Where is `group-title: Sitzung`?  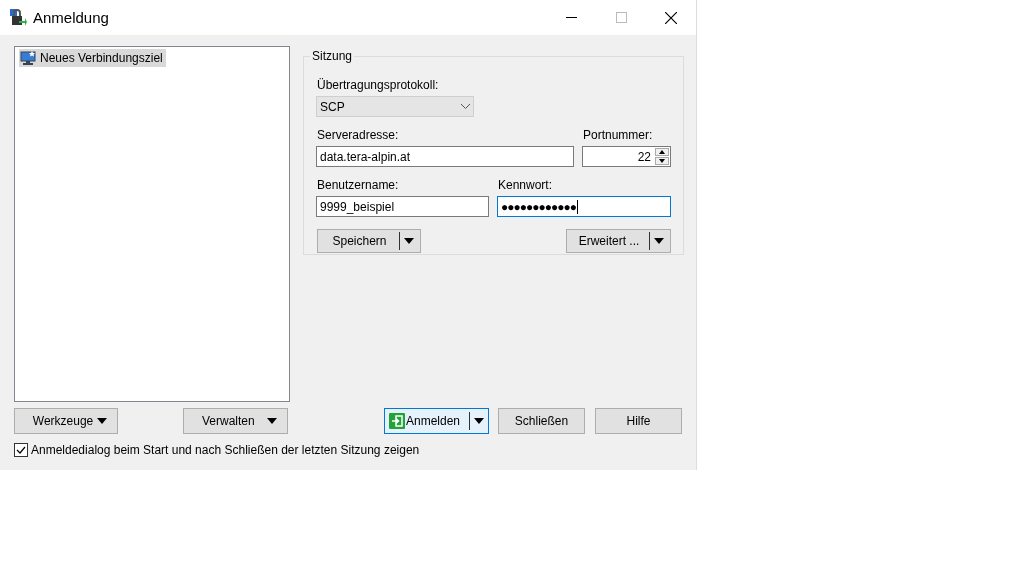
group-title: Sitzung is located at coordinates (332, 56).